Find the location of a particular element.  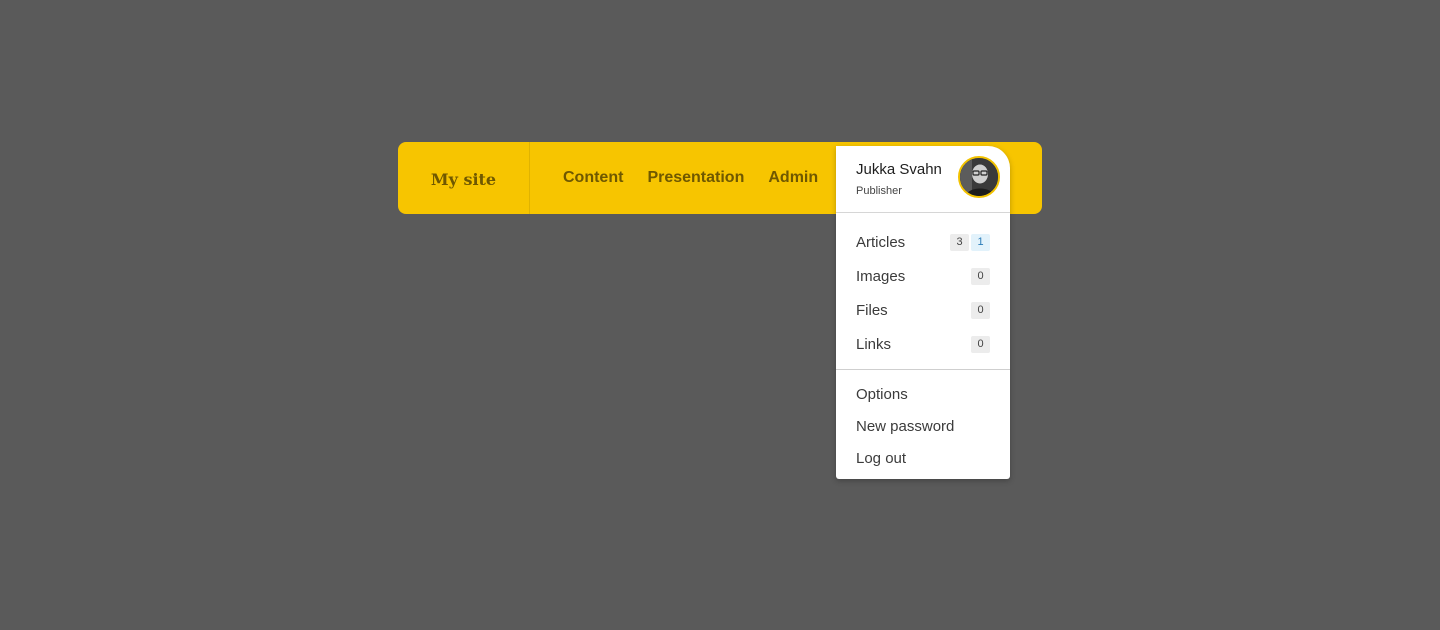

menu-item-label: Images is located at coordinates (881, 276).